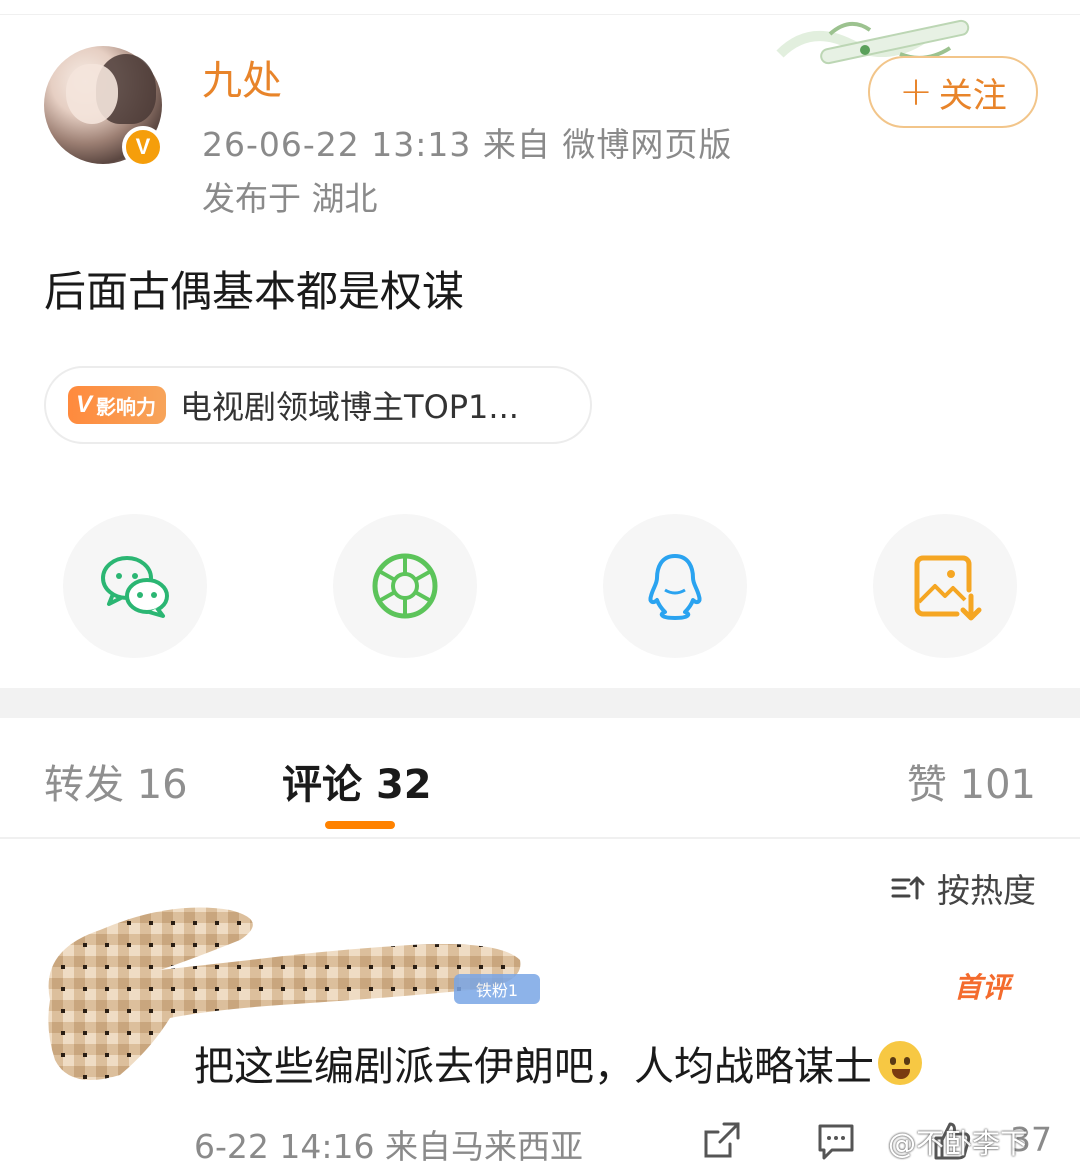 This screenshot has height=1166, width=1080. I want to click on qq-icon, so click(675, 587).